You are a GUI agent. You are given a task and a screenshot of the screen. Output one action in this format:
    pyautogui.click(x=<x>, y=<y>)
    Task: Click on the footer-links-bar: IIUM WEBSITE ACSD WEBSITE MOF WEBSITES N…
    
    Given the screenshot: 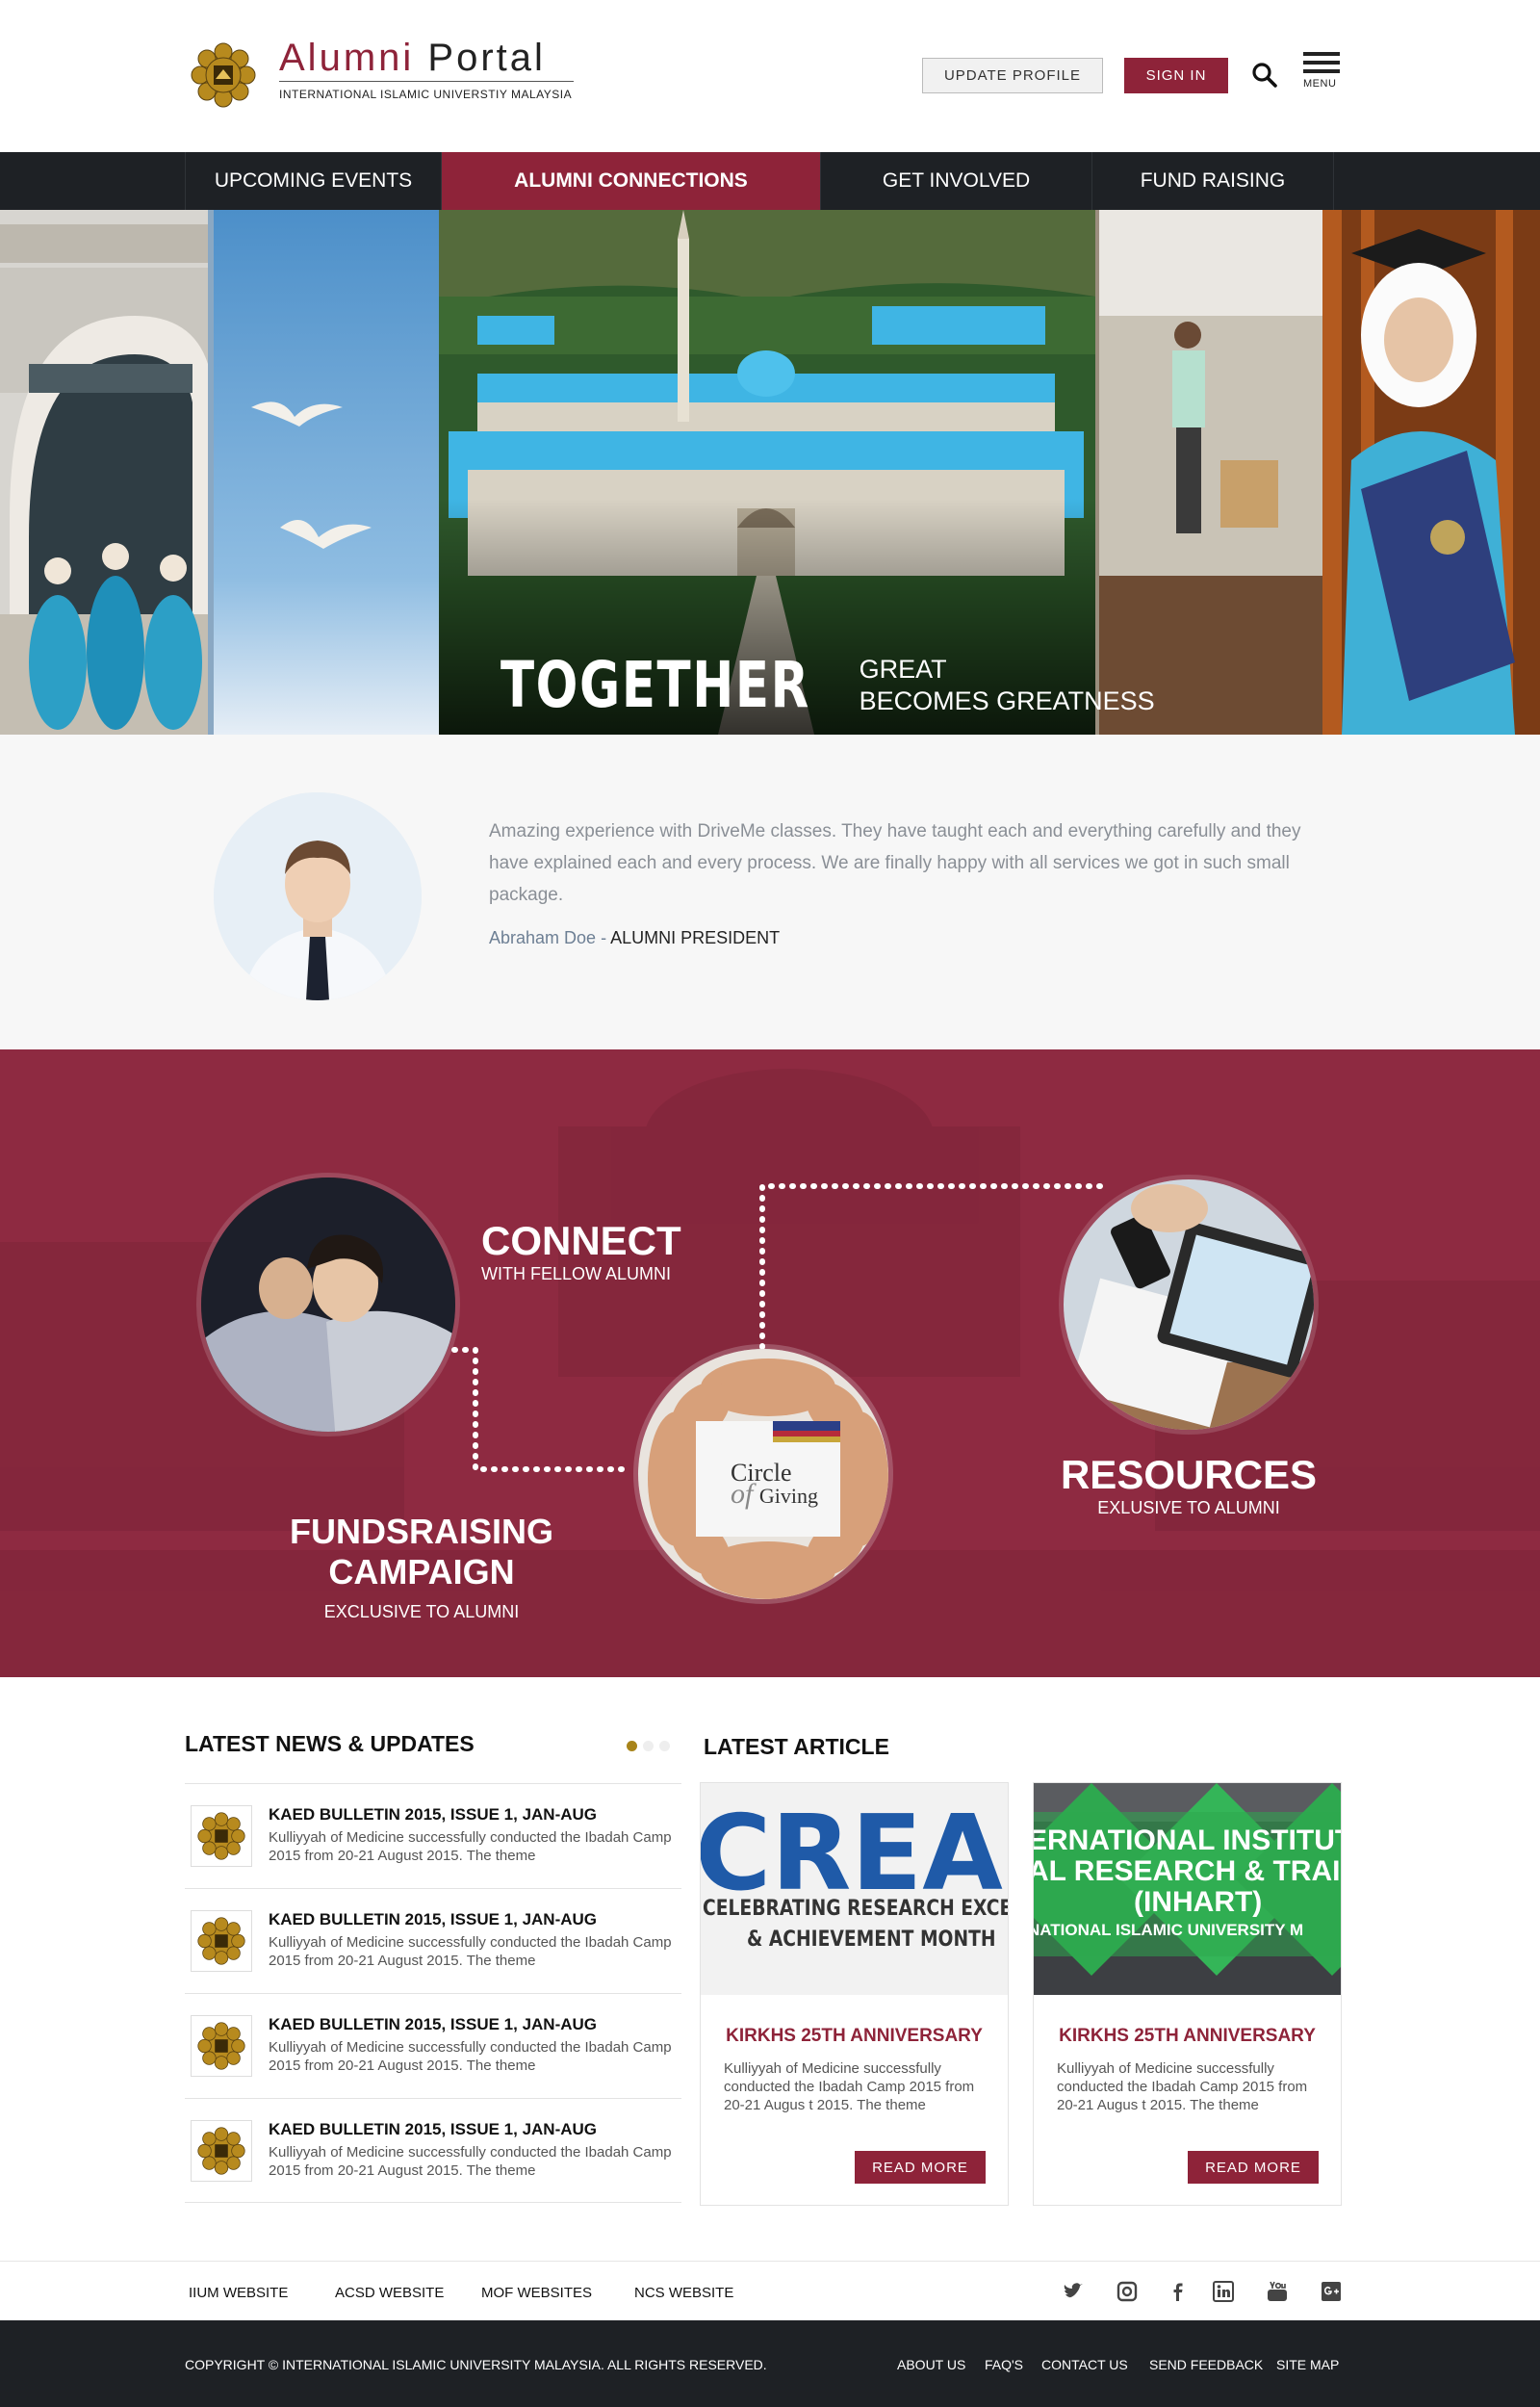 What is the action you would take?
    pyautogui.click(x=770, y=2290)
    